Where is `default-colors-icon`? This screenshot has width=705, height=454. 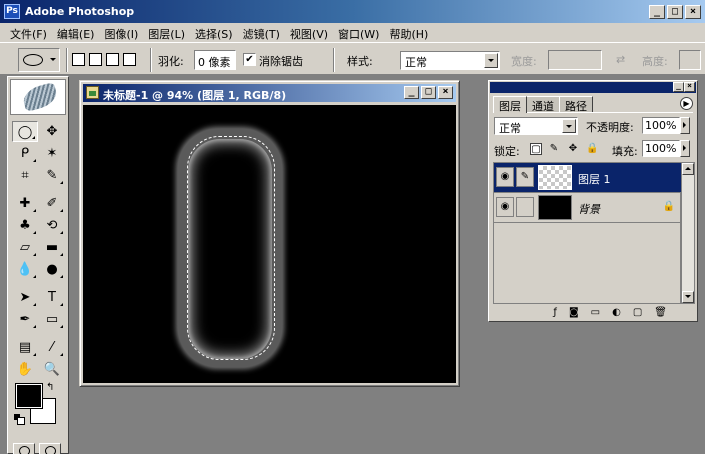
default-colors-icon is located at coordinates (19, 419).